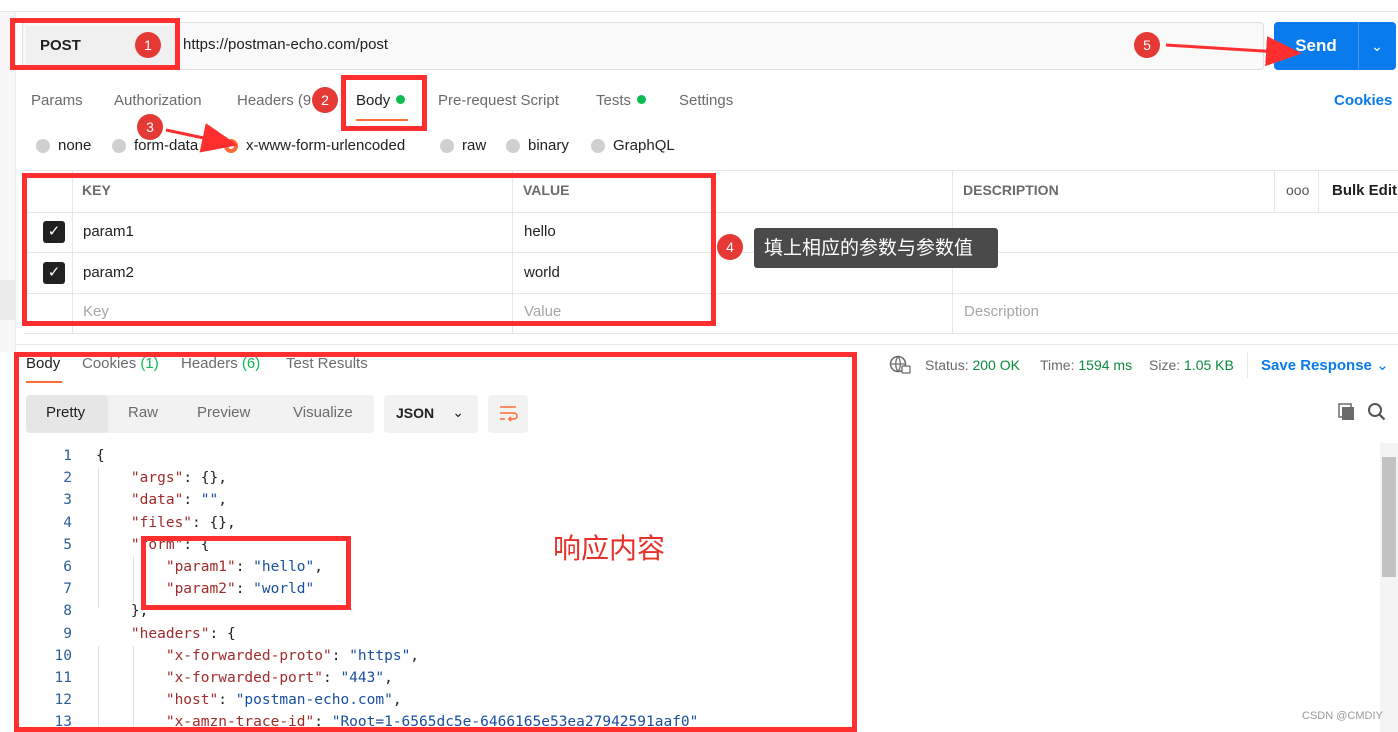 This screenshot has width=1398, height=732. Describe the element at coordinates (1342, 716) in the screenshot. I see `watermark: CSDN @CMDIY` at that location.